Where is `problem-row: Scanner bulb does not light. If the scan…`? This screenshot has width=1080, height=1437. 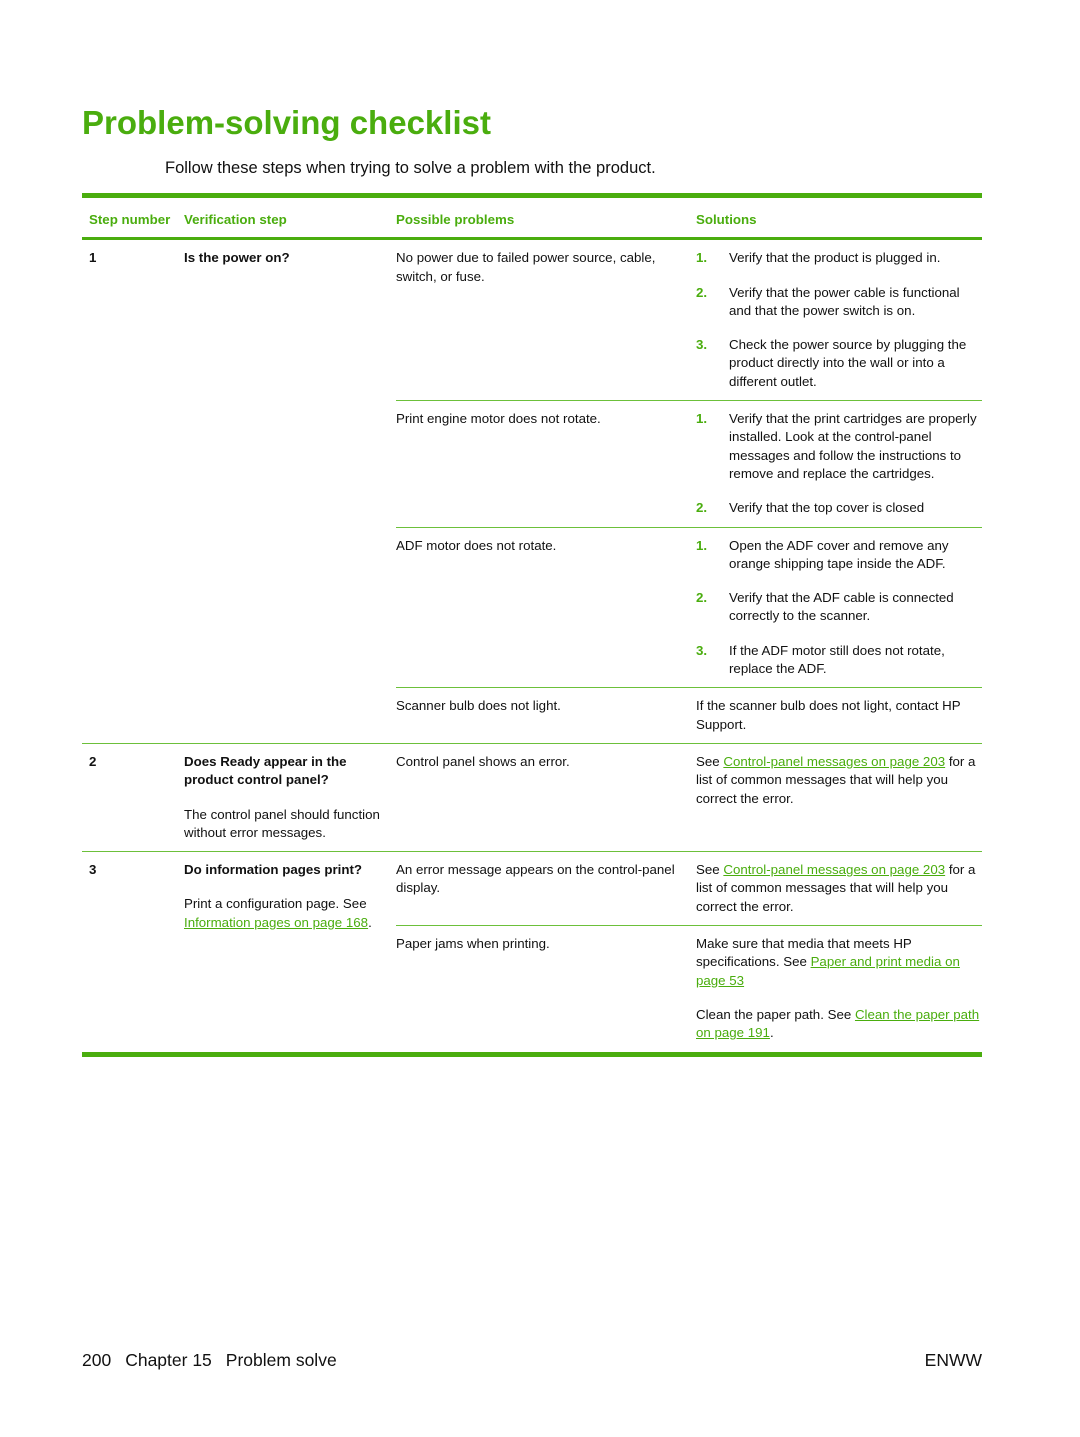 problem-row: Scanner bulb does not light. If the scan… is located at coordinates (689, 715).